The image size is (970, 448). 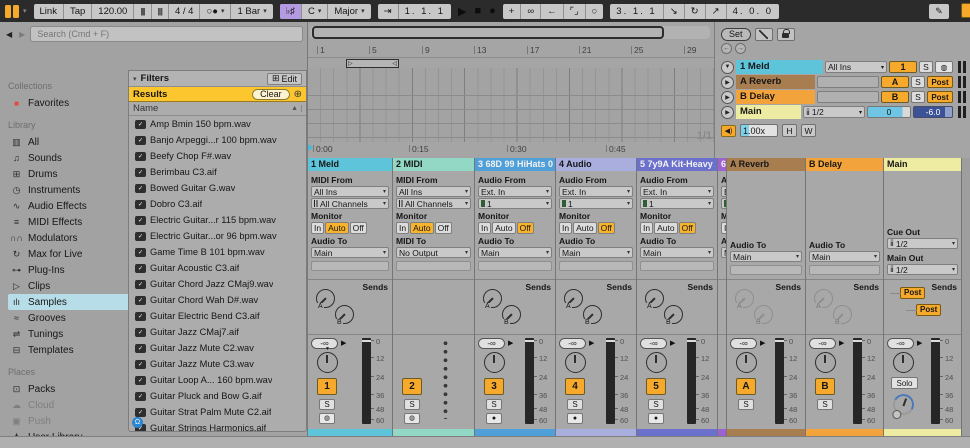 What do you see at coordinates (596, 164) in the screenshot?
I see `track-header: 4 Audio` at bounding box center [596, 164].